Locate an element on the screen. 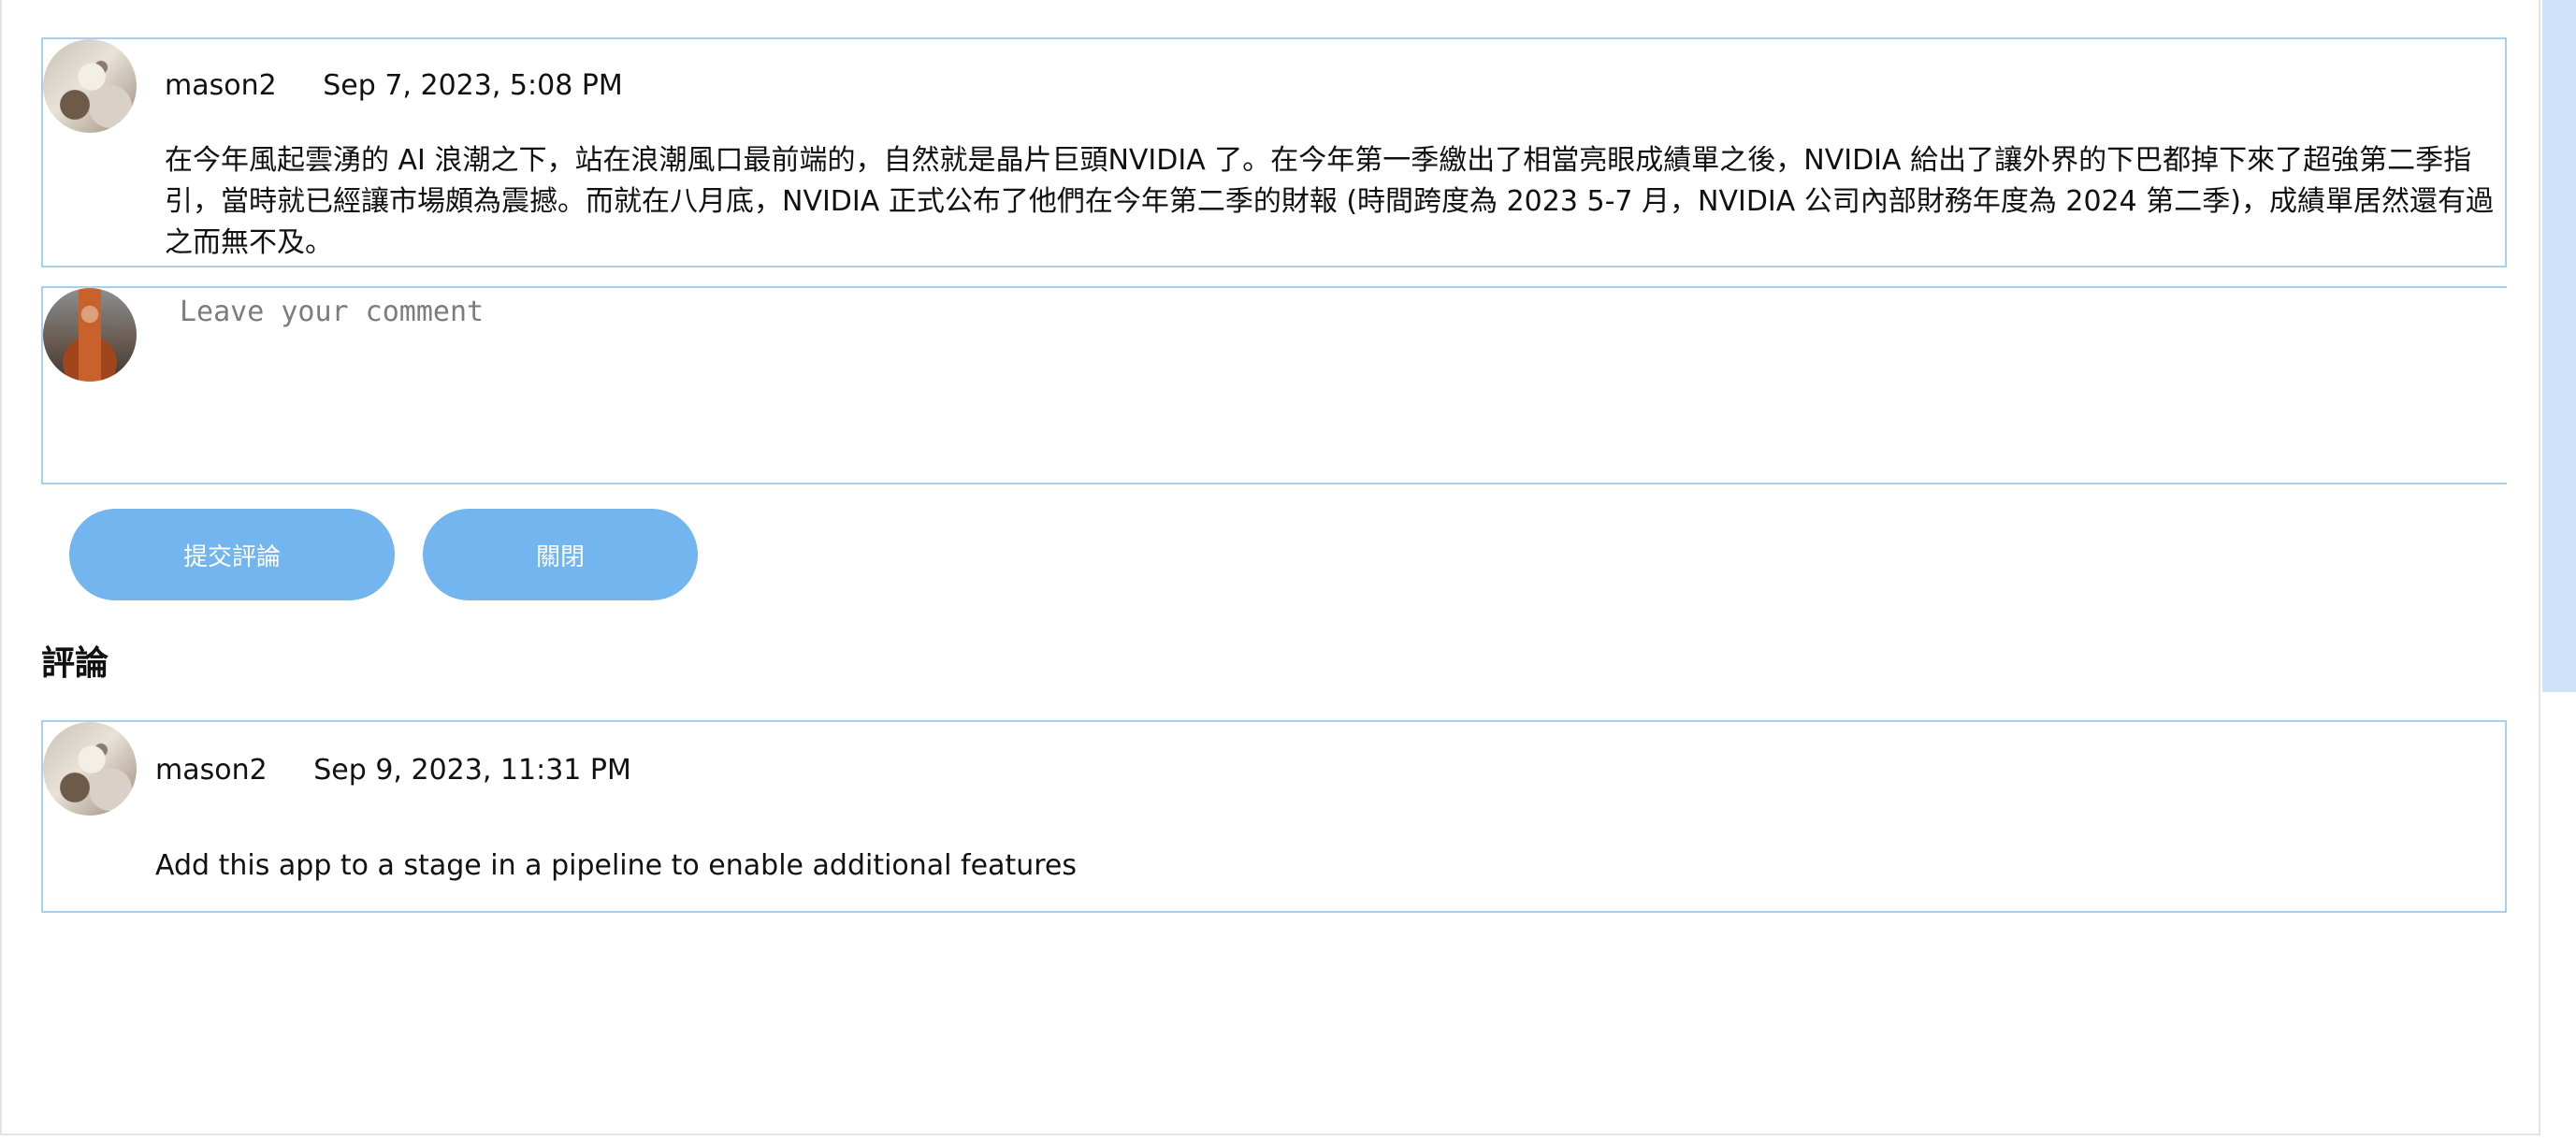  post-timestamp: Sep 7, 2023, 5:08 PM is located at coordinates (473, 85).